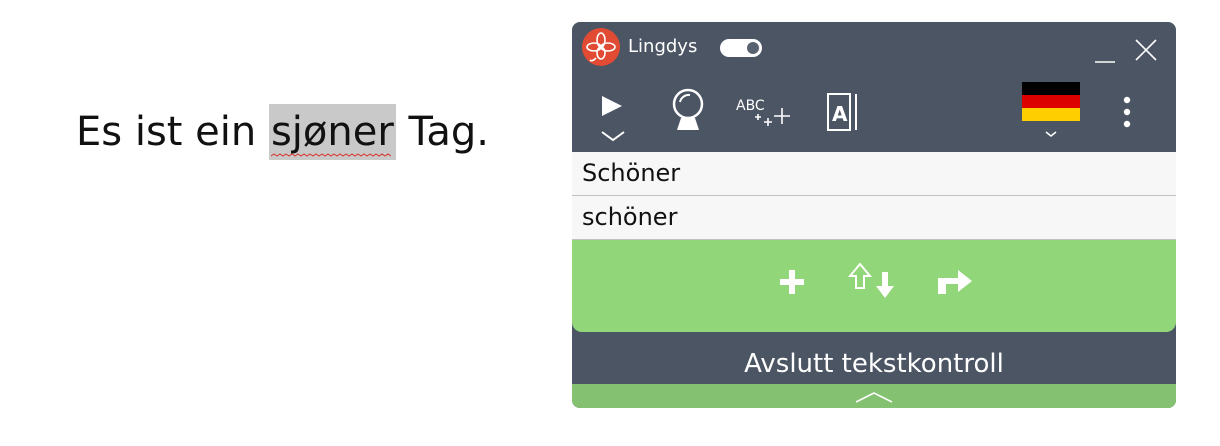  What do you see at coordinates (767, 112) in the screenshot?
I see `spellcheck-icon: ABC` at bounding box center [767, 112].